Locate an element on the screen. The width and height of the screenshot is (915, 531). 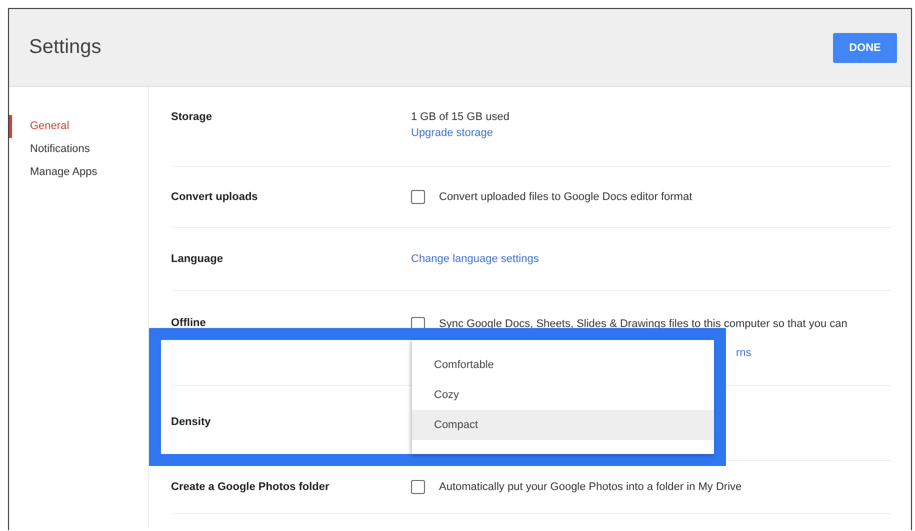
window-title: Settings is located at coordinates (65, 47).